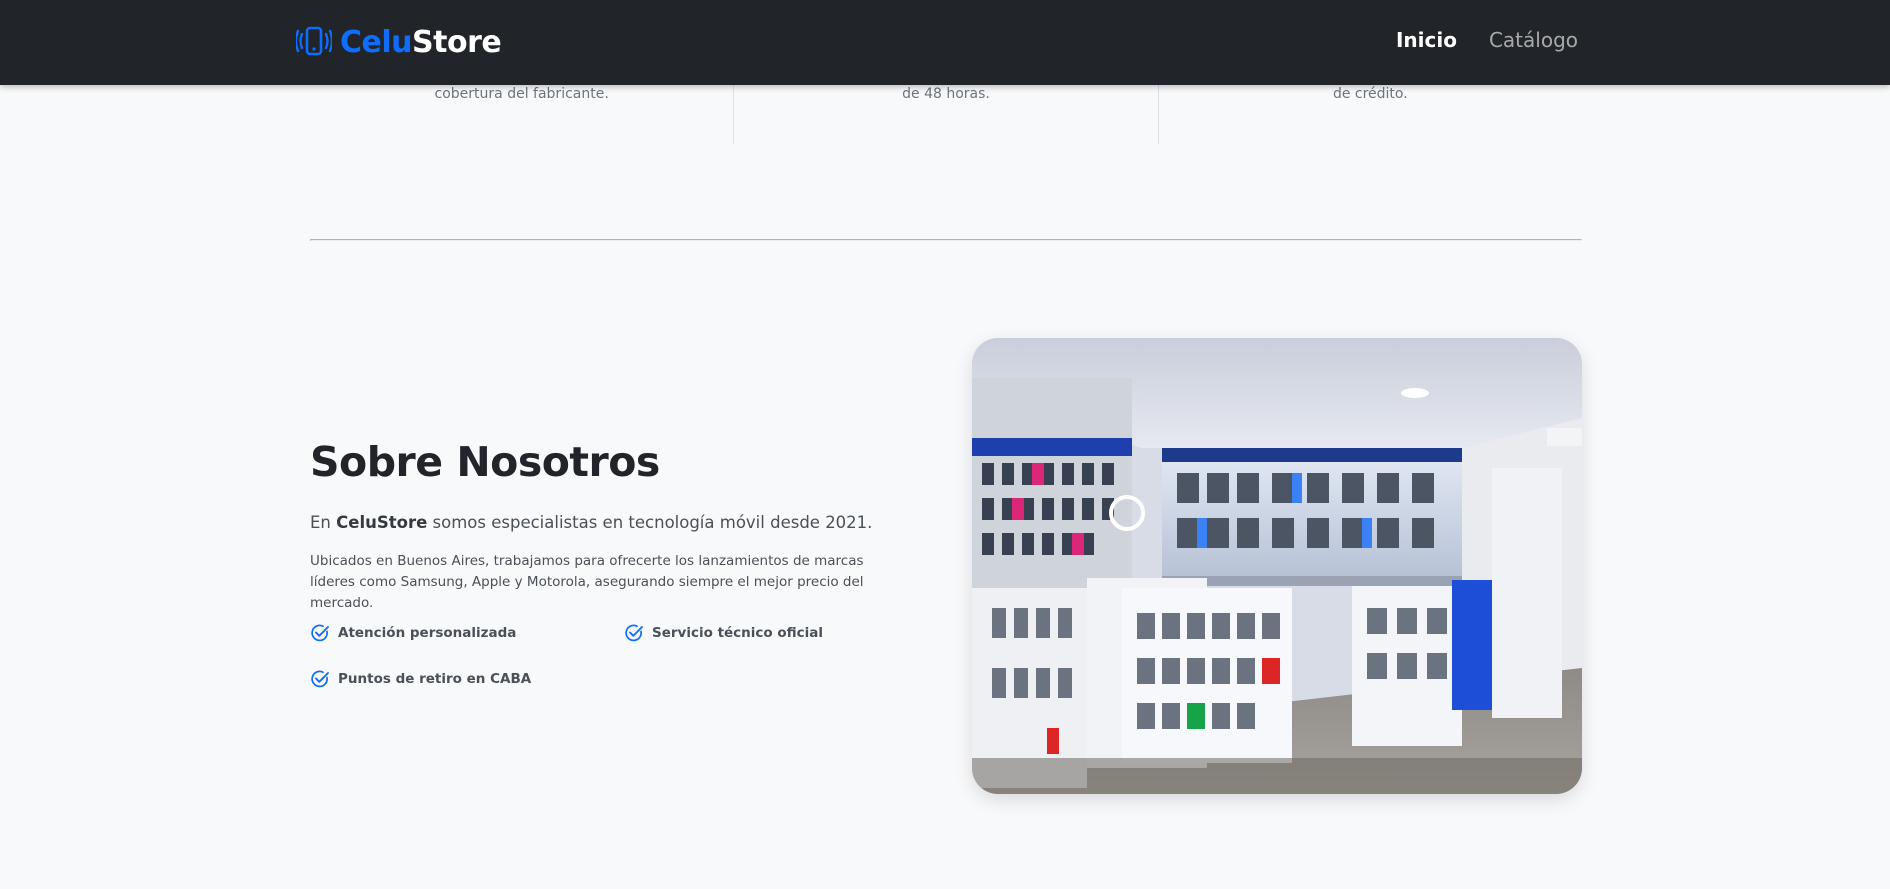  Describe the element at coordinates (485, 462) in the screenshot. I see `about-title: Sobre Nosotros` at that location.